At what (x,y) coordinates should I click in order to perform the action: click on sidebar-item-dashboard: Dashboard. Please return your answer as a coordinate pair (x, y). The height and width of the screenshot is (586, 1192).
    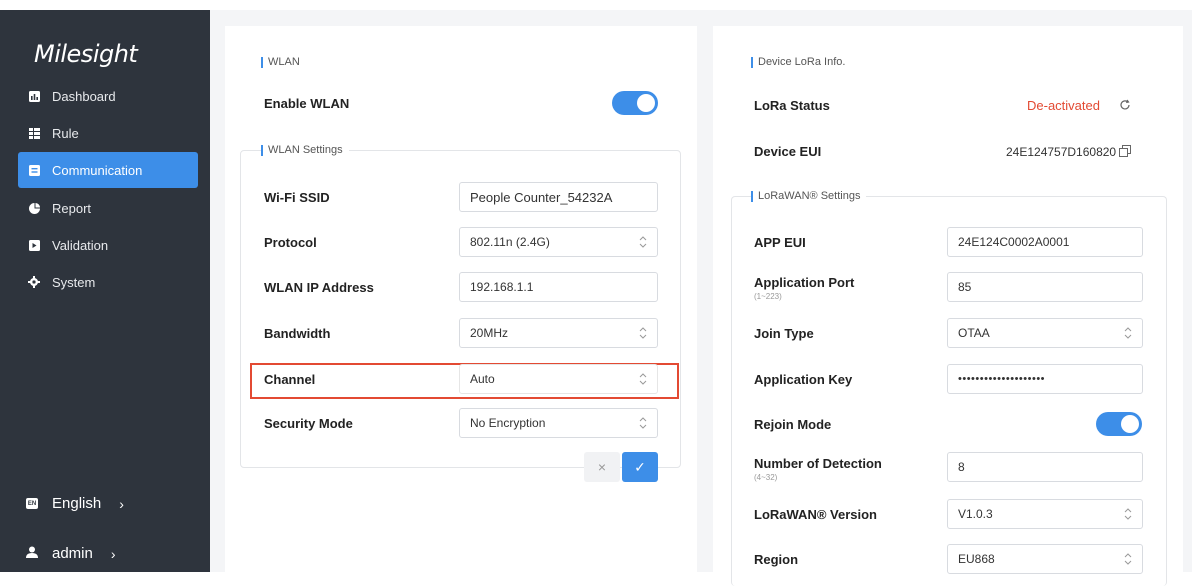
    Looking at the image, I should click on (108, 96).